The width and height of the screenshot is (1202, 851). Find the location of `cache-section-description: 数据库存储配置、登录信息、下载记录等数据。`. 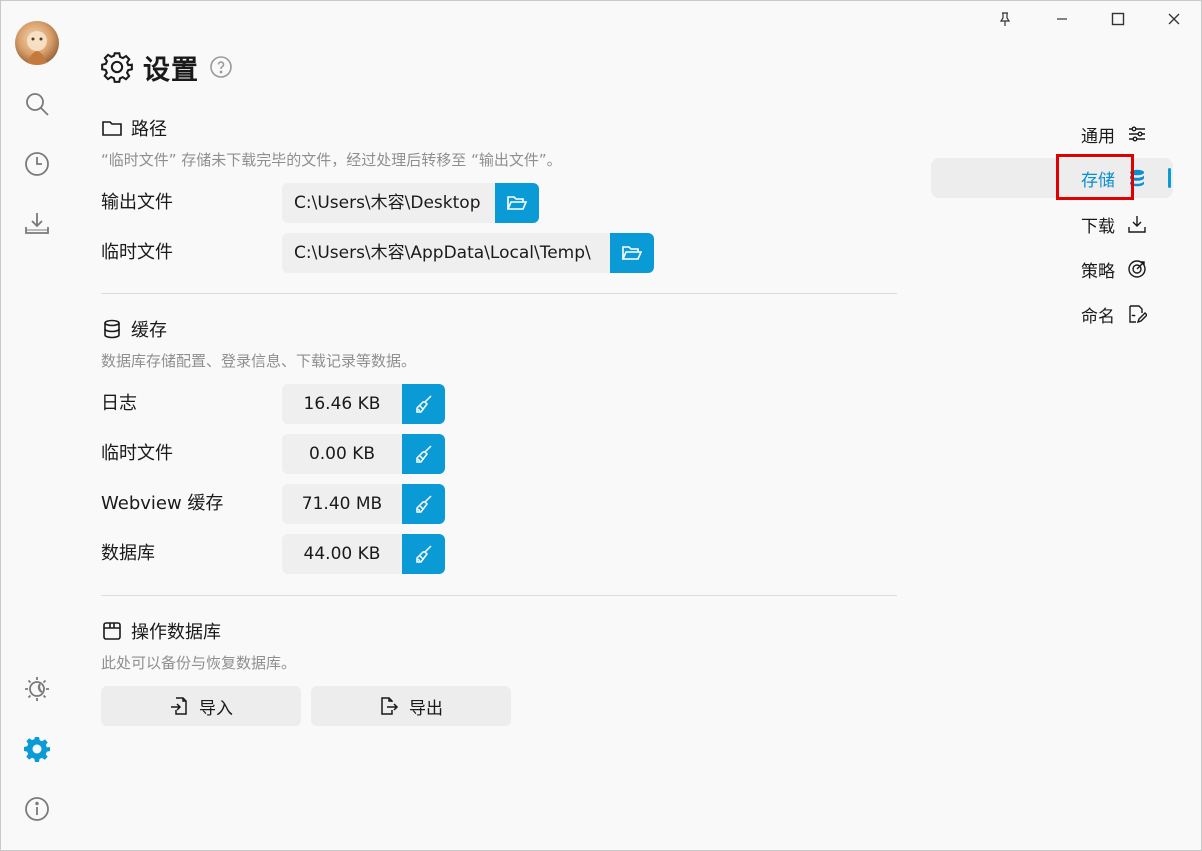

cache-section-description: 数据库存储配置、登录信息、下载记录等数据。 is located at coordinates (259, 361).